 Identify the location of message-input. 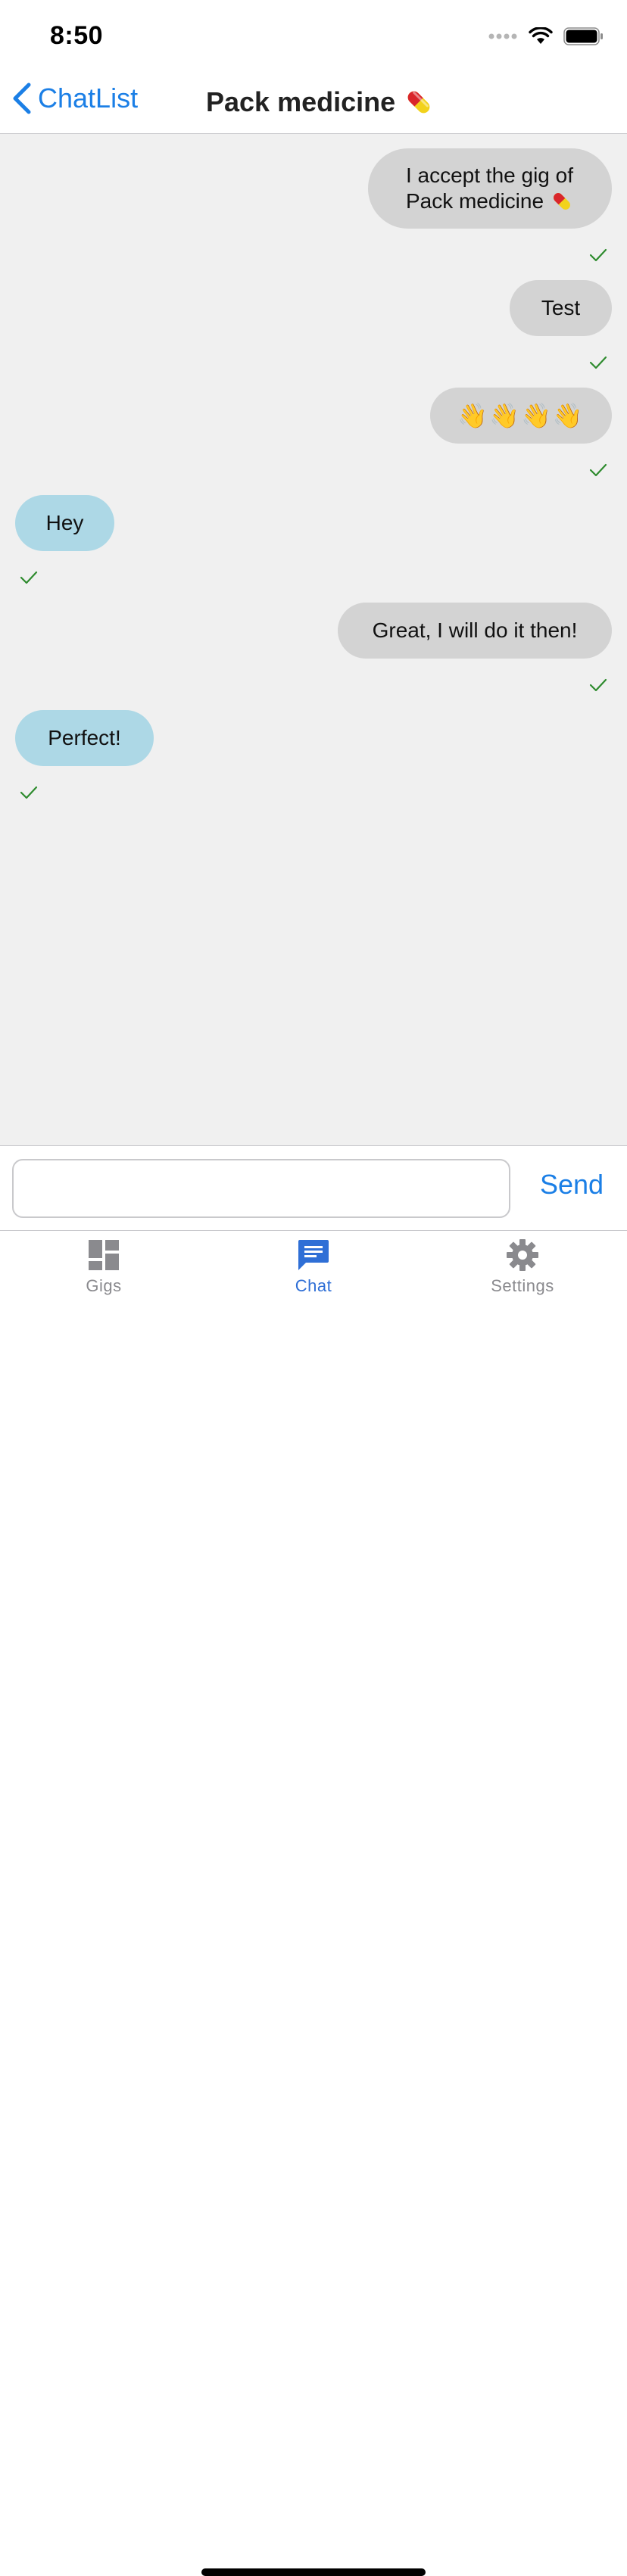
(261, 1188).